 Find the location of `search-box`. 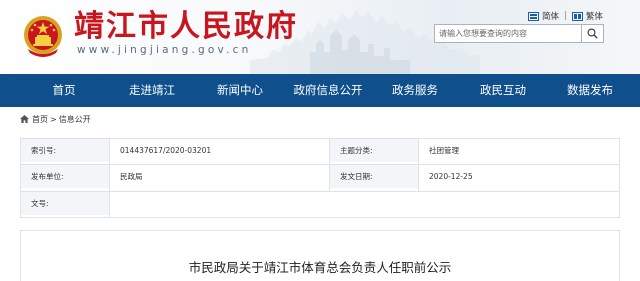

search-box is located at coordinates (519, 33).